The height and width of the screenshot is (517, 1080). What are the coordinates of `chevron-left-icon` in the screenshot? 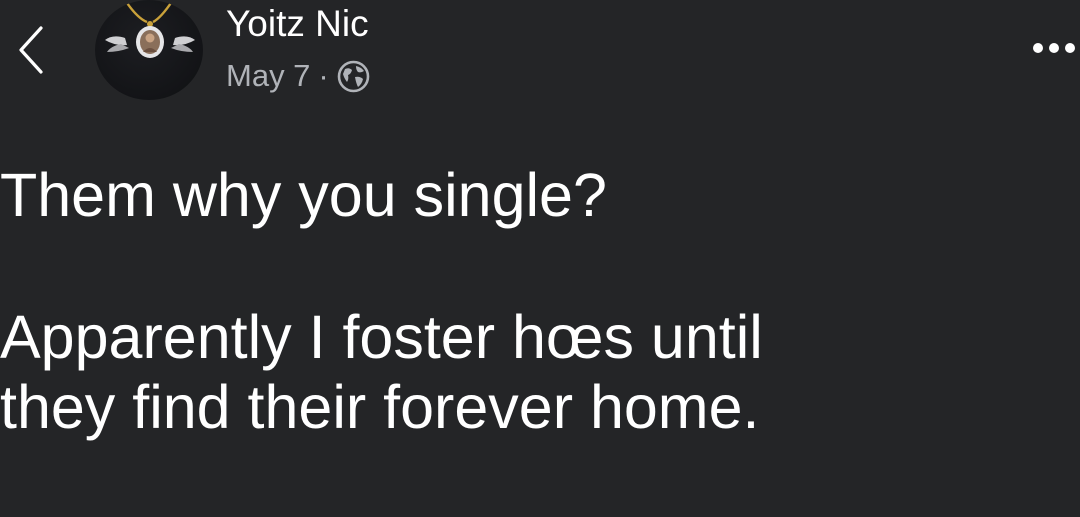 It's located at (31, 50).